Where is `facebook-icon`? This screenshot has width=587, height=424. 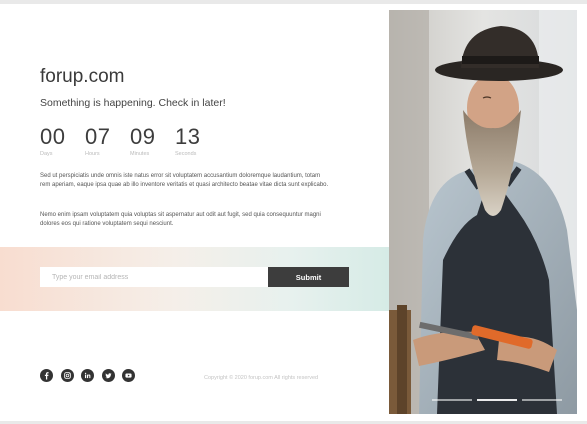
facebook-icon is located at coordinates (46, 375).